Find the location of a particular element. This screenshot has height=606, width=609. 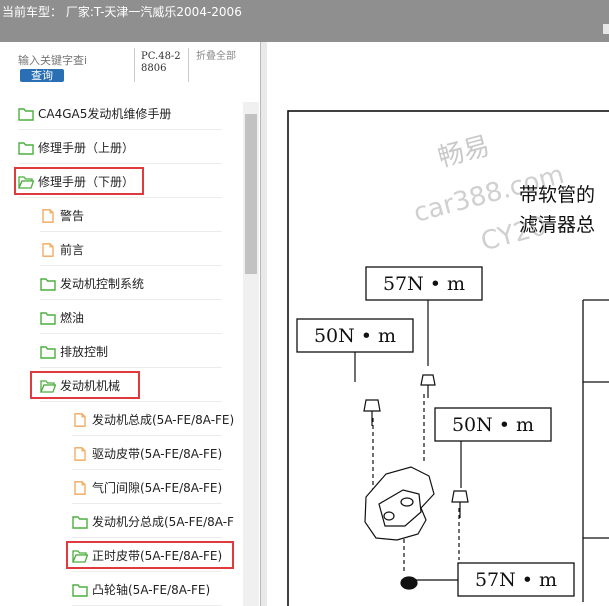

tree-item: 正时皮带(5A-FE/8A-FE) is located at coordinates (150, 555).